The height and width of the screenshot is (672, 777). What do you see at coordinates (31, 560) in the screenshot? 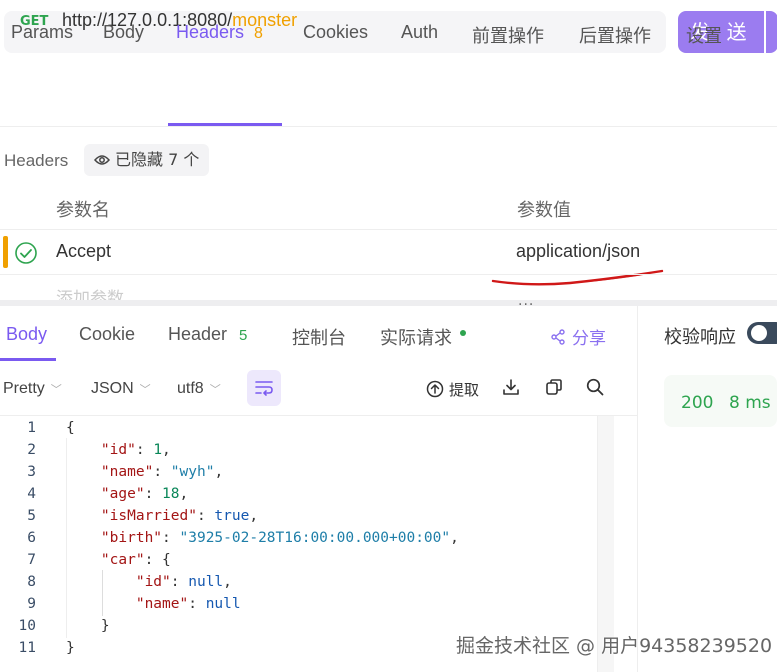
I see `line-number: 7` at bounding box center [31, 560].